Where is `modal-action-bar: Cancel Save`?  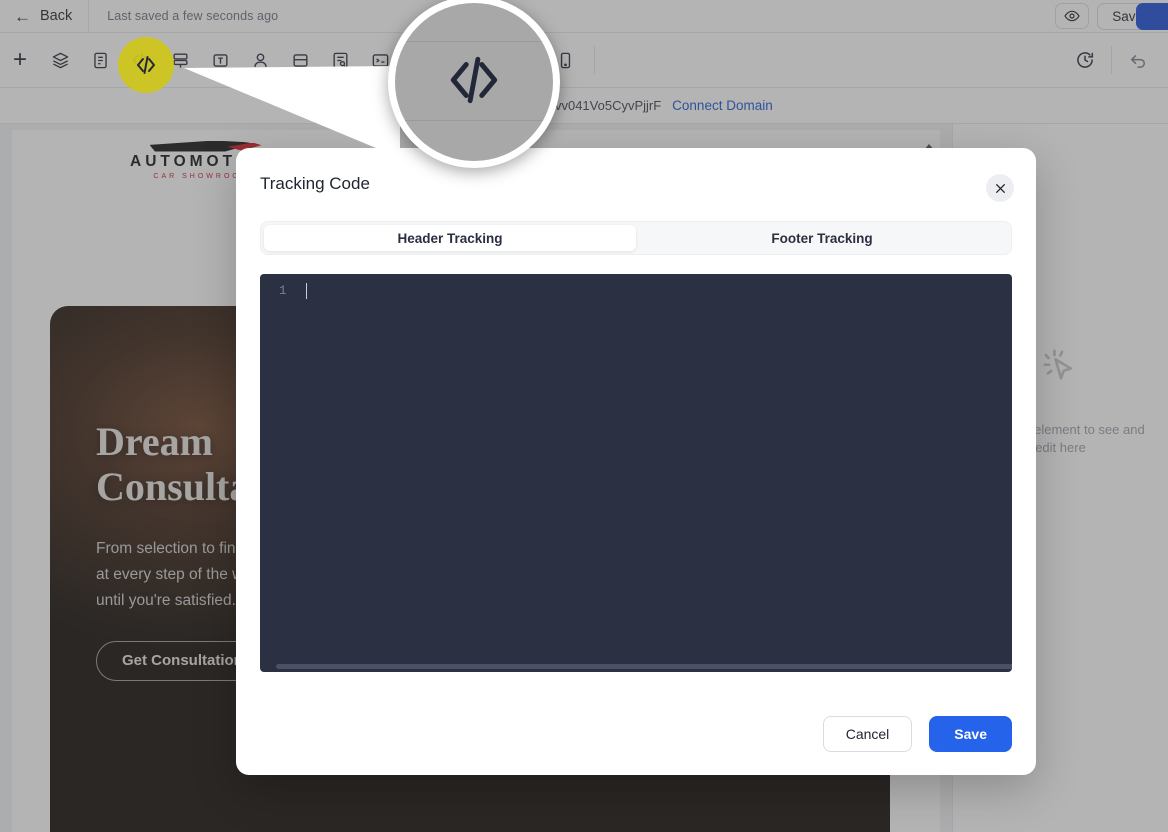 modal-action-bar: Cancel Save is located at coordinates (917, 734).